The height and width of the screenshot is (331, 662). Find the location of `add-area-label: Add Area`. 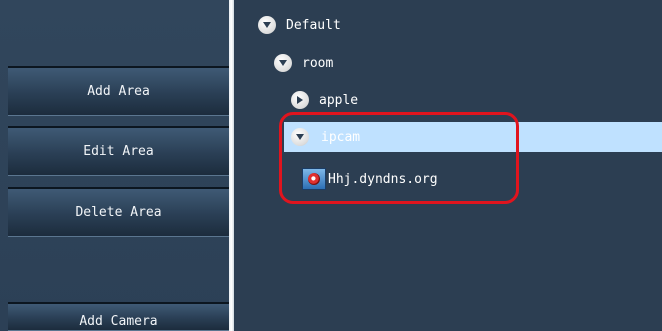

add-area-label: Add Area is located at coordinates (118, 91).